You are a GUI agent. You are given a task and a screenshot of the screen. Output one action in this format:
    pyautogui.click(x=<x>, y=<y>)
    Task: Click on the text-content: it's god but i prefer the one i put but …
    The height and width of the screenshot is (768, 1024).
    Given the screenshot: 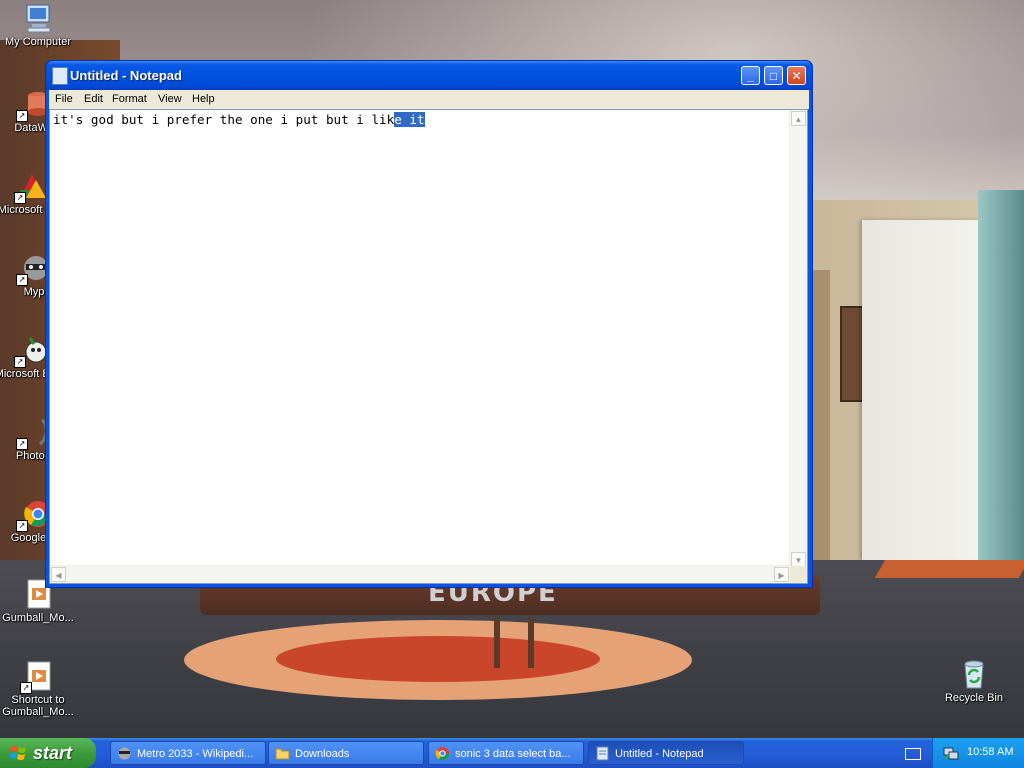 What is the action you would take?
    pyautogui.click(x=224, y=119)
    